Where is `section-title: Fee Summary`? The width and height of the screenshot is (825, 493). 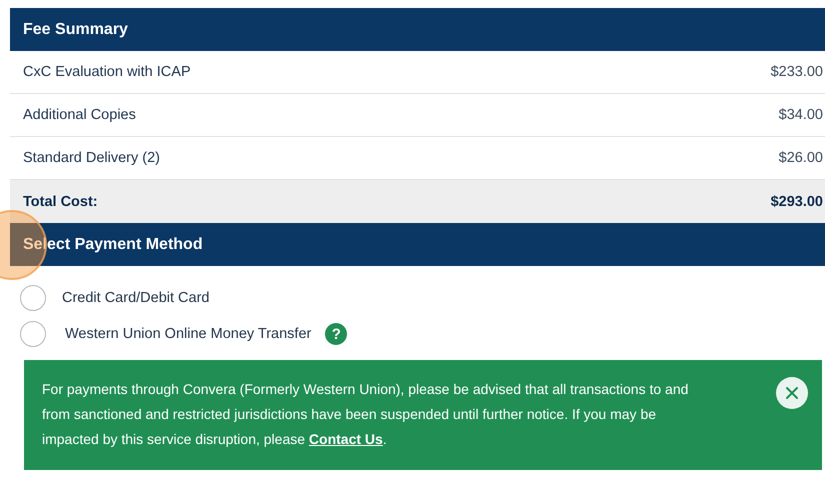
section-title: Fee Summary is located at coordinates (75, 29).